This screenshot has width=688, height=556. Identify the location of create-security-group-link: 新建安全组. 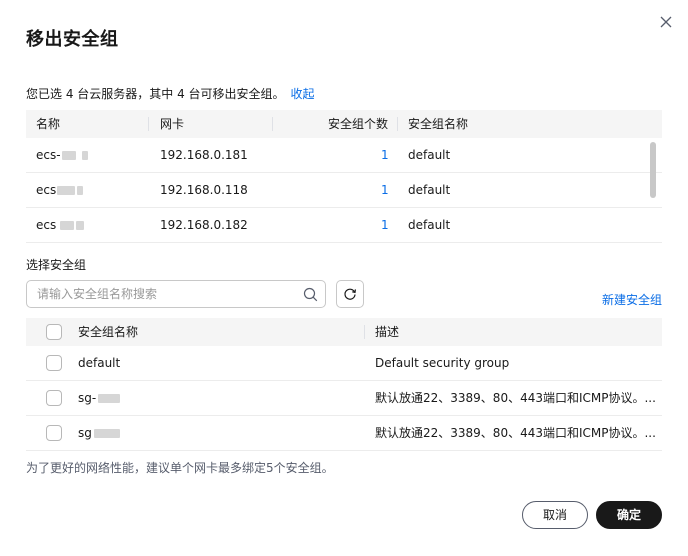
(632, 299).